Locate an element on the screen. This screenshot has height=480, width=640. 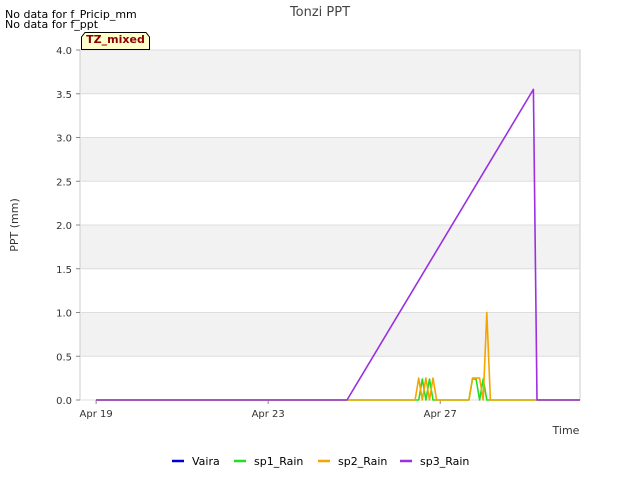
y-tick-labels: 0.0 0.5 1.0 1.5 2.0 2.5 3.0 3.5 4.0 is located at coordinates (64, 226).